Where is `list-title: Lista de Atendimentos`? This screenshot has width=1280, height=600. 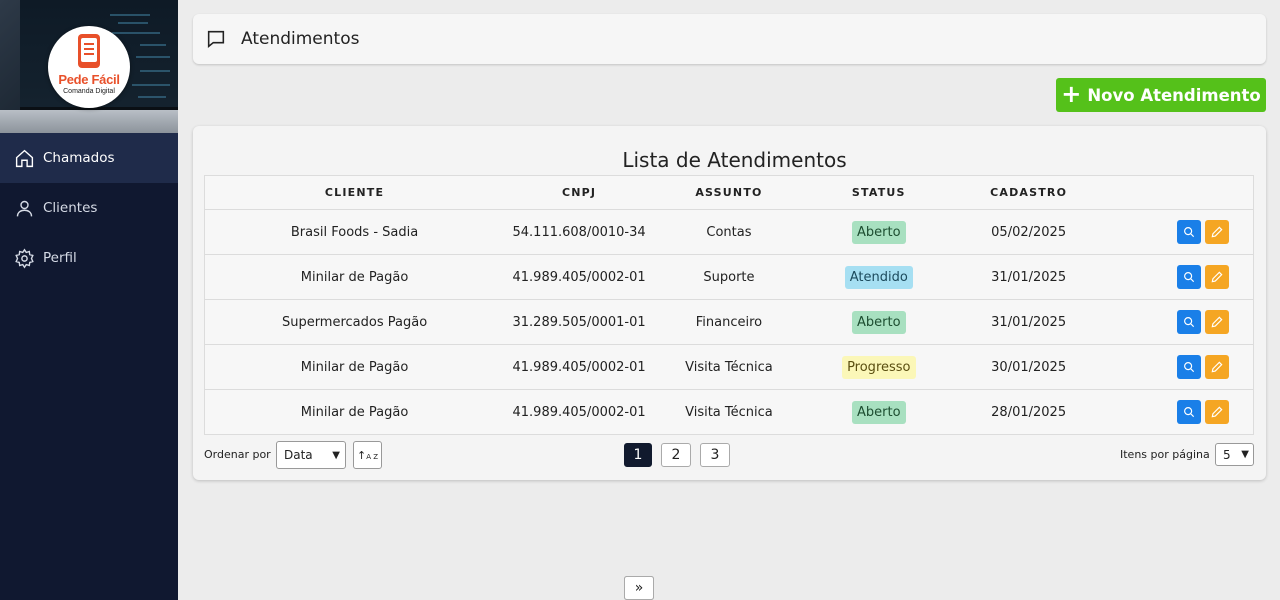 list-title: Lista de Atendimentos is located at coordinates (734, 160).